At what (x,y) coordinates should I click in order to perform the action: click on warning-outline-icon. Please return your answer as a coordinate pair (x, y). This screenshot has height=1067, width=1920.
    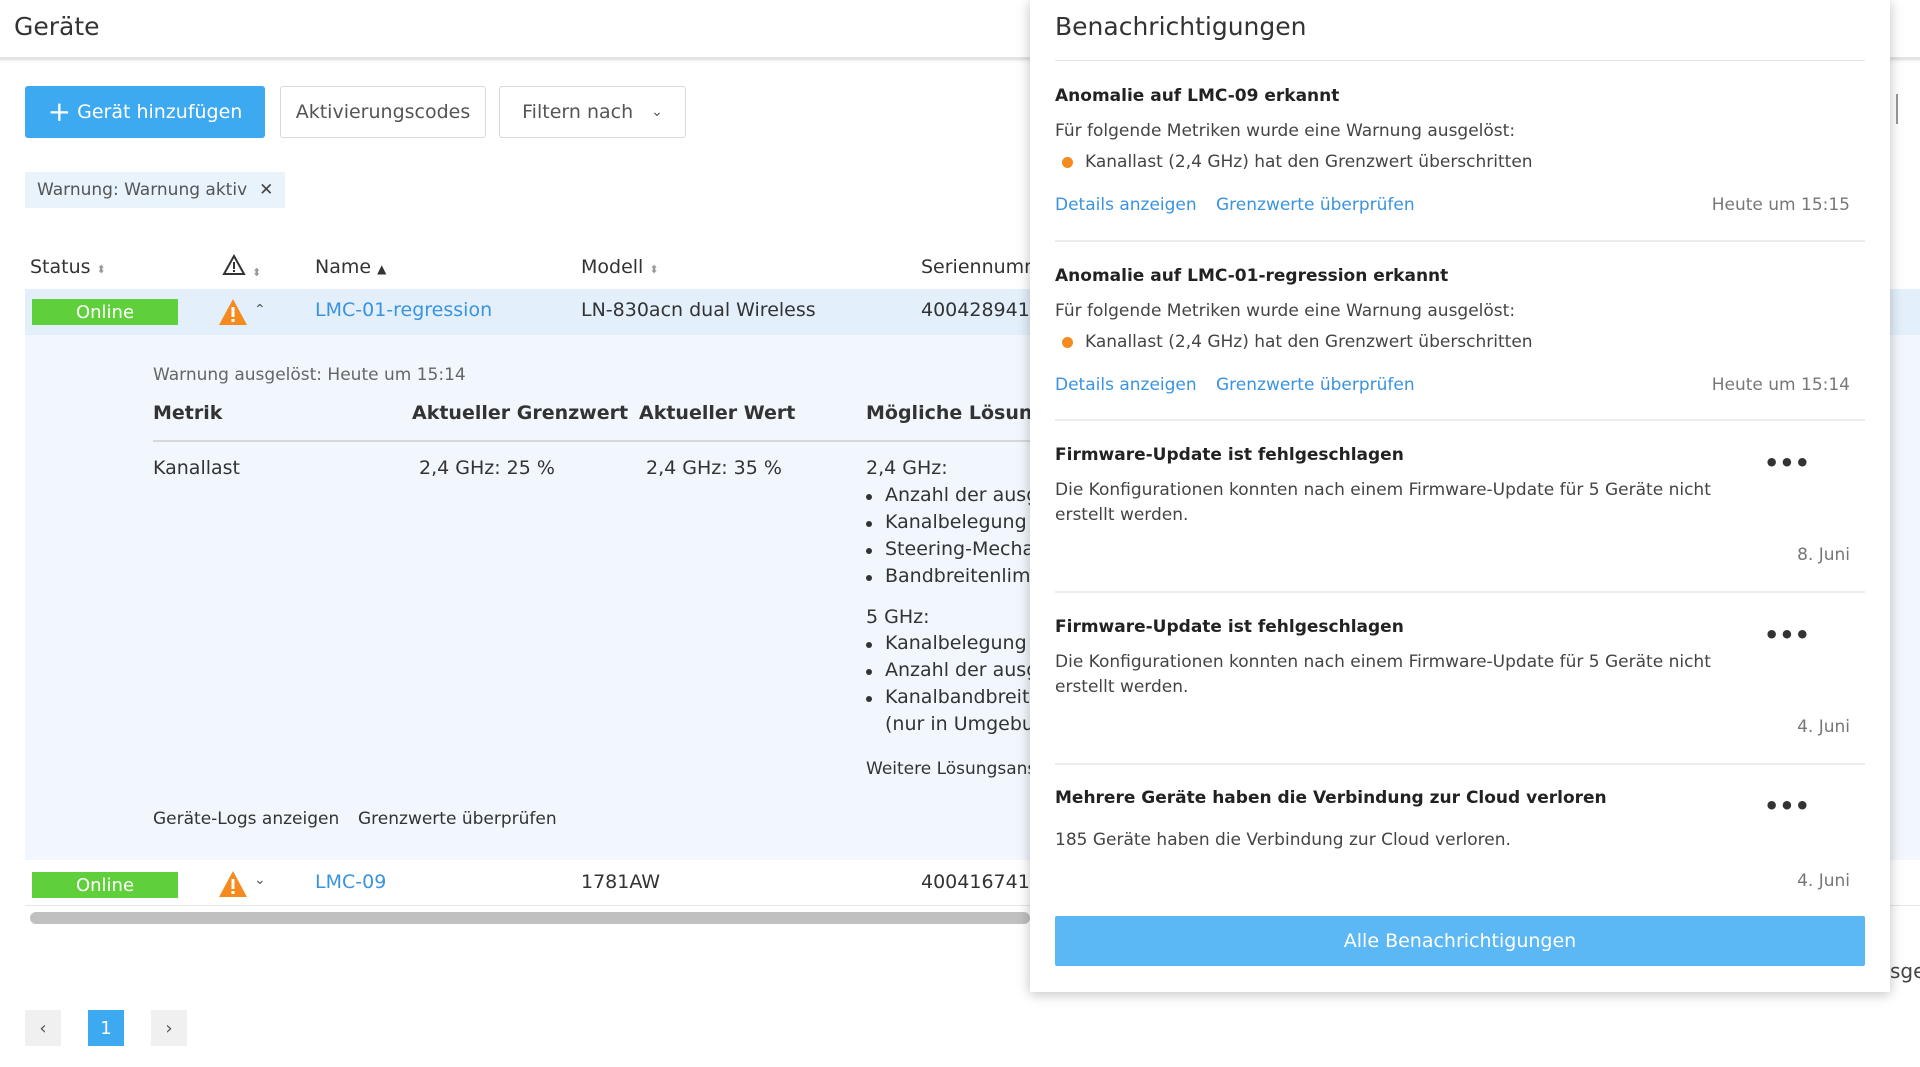
    Looking at the image, I should click on (234, 264).